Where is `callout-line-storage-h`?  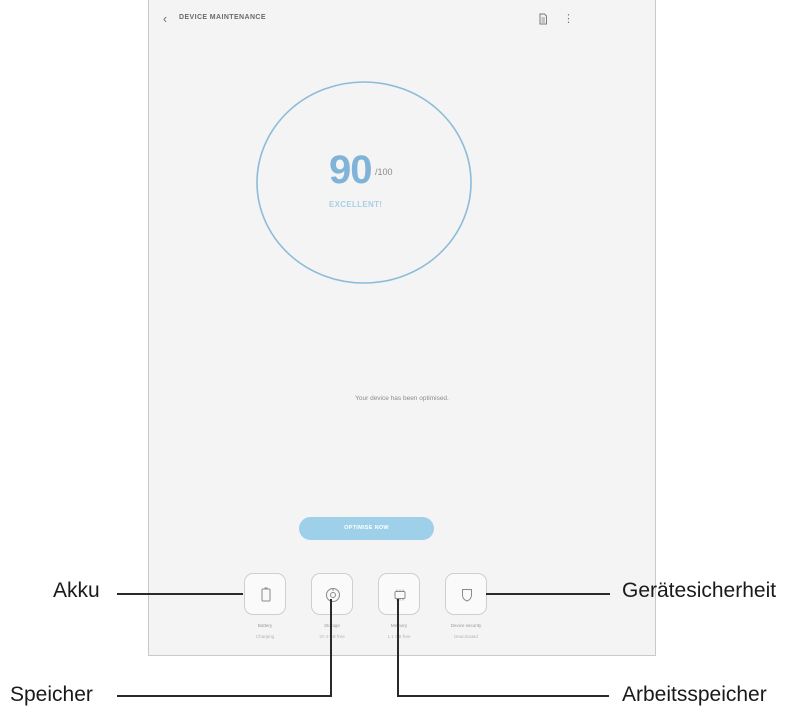
callout-line-storage-h is located at coordinates (224, 696).